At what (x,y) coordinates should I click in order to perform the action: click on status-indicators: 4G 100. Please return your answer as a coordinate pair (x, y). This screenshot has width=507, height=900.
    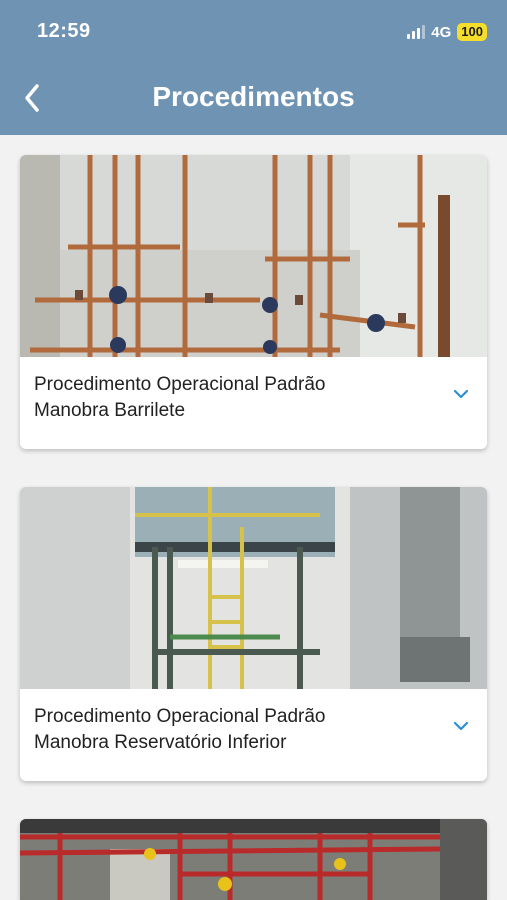
    Looking at the image, I should click on (447, 32).